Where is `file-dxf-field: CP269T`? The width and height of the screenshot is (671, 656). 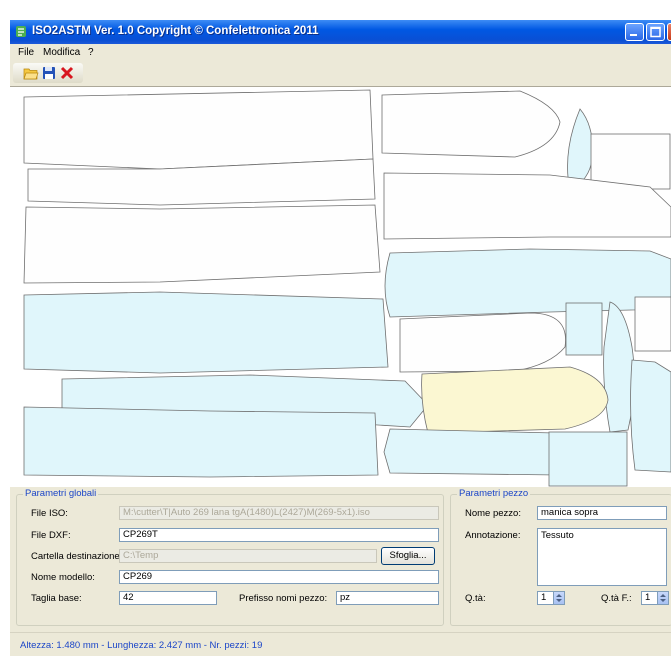 file-dxf-field: CP269T is located at coordinates (279, 535).